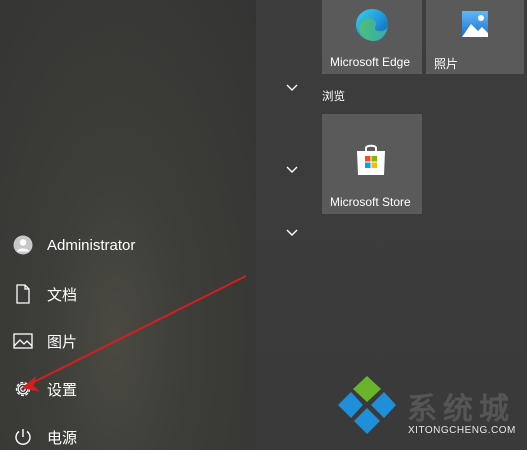  I want to click on watermark: 系统城 XITONGCHENG.COM, so click(430, 411).